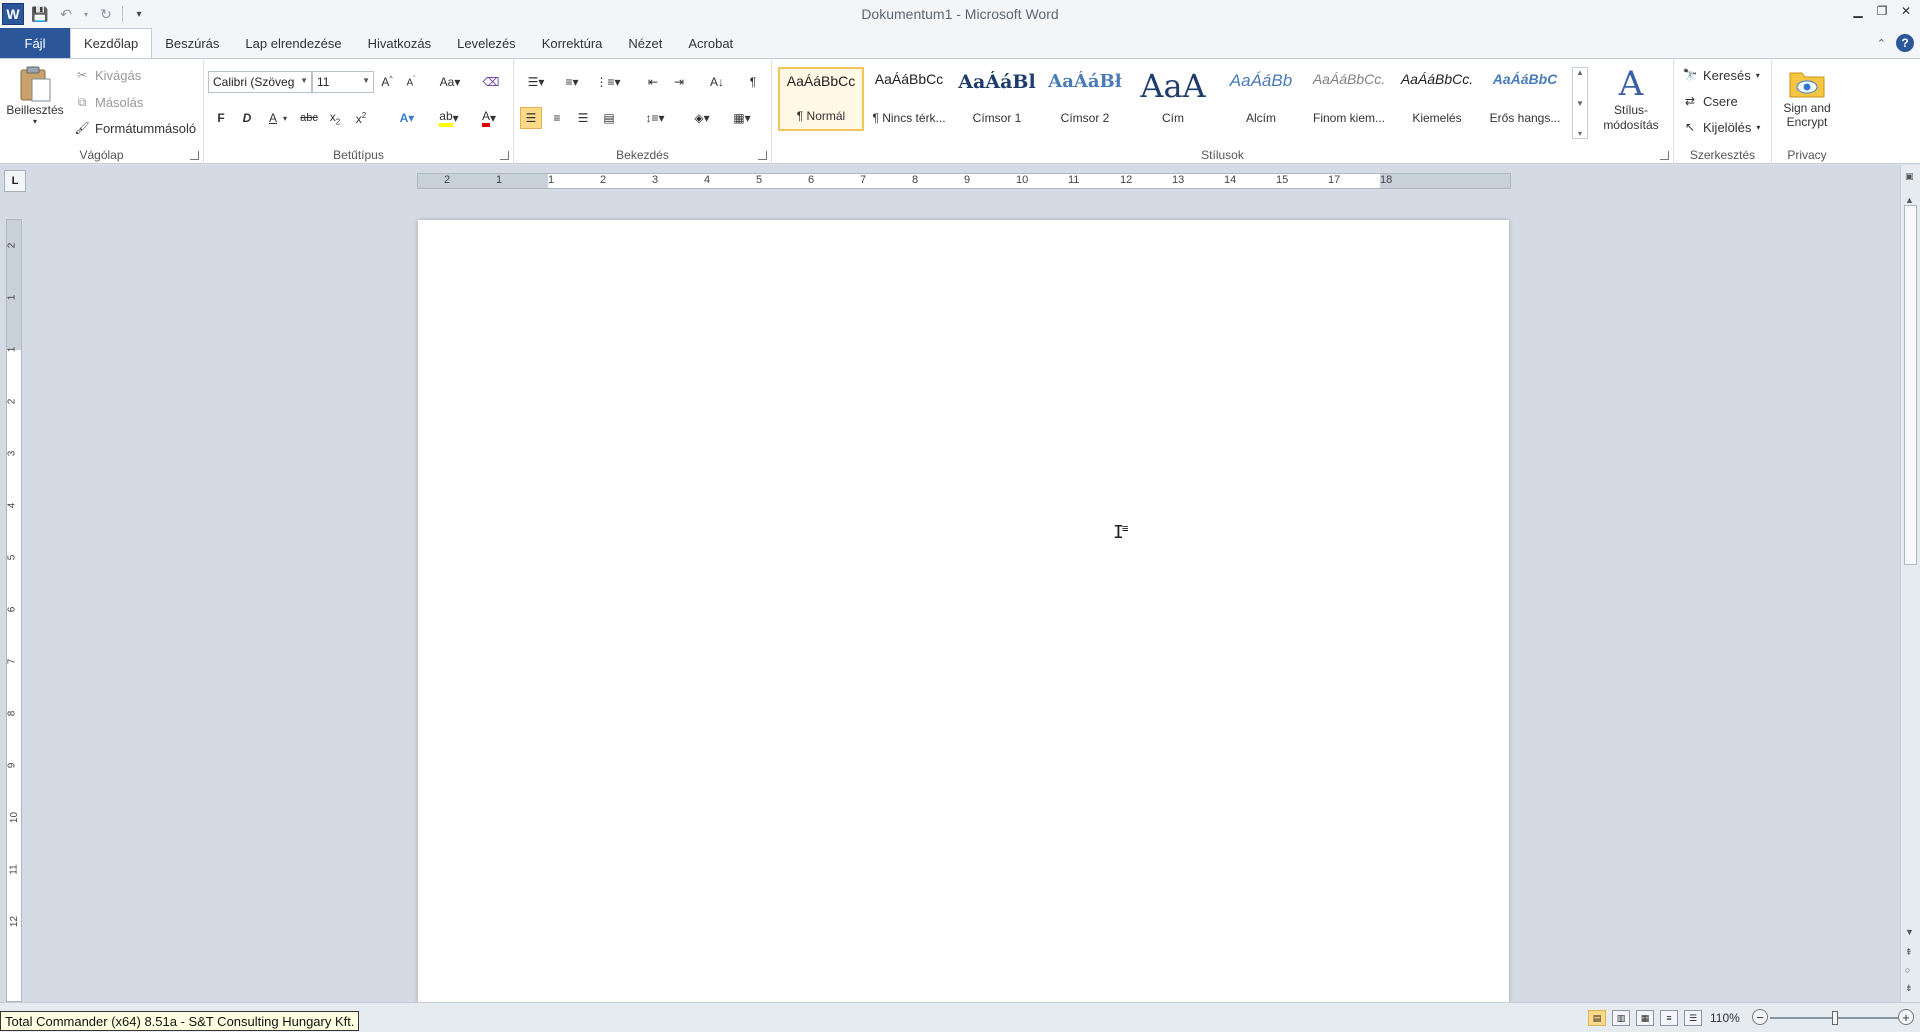 The image size is (1920, 1032). Describe the element at coordinates (343, 82) in the screenshot. I see `font-size-combo: 11 ▼` at that location.